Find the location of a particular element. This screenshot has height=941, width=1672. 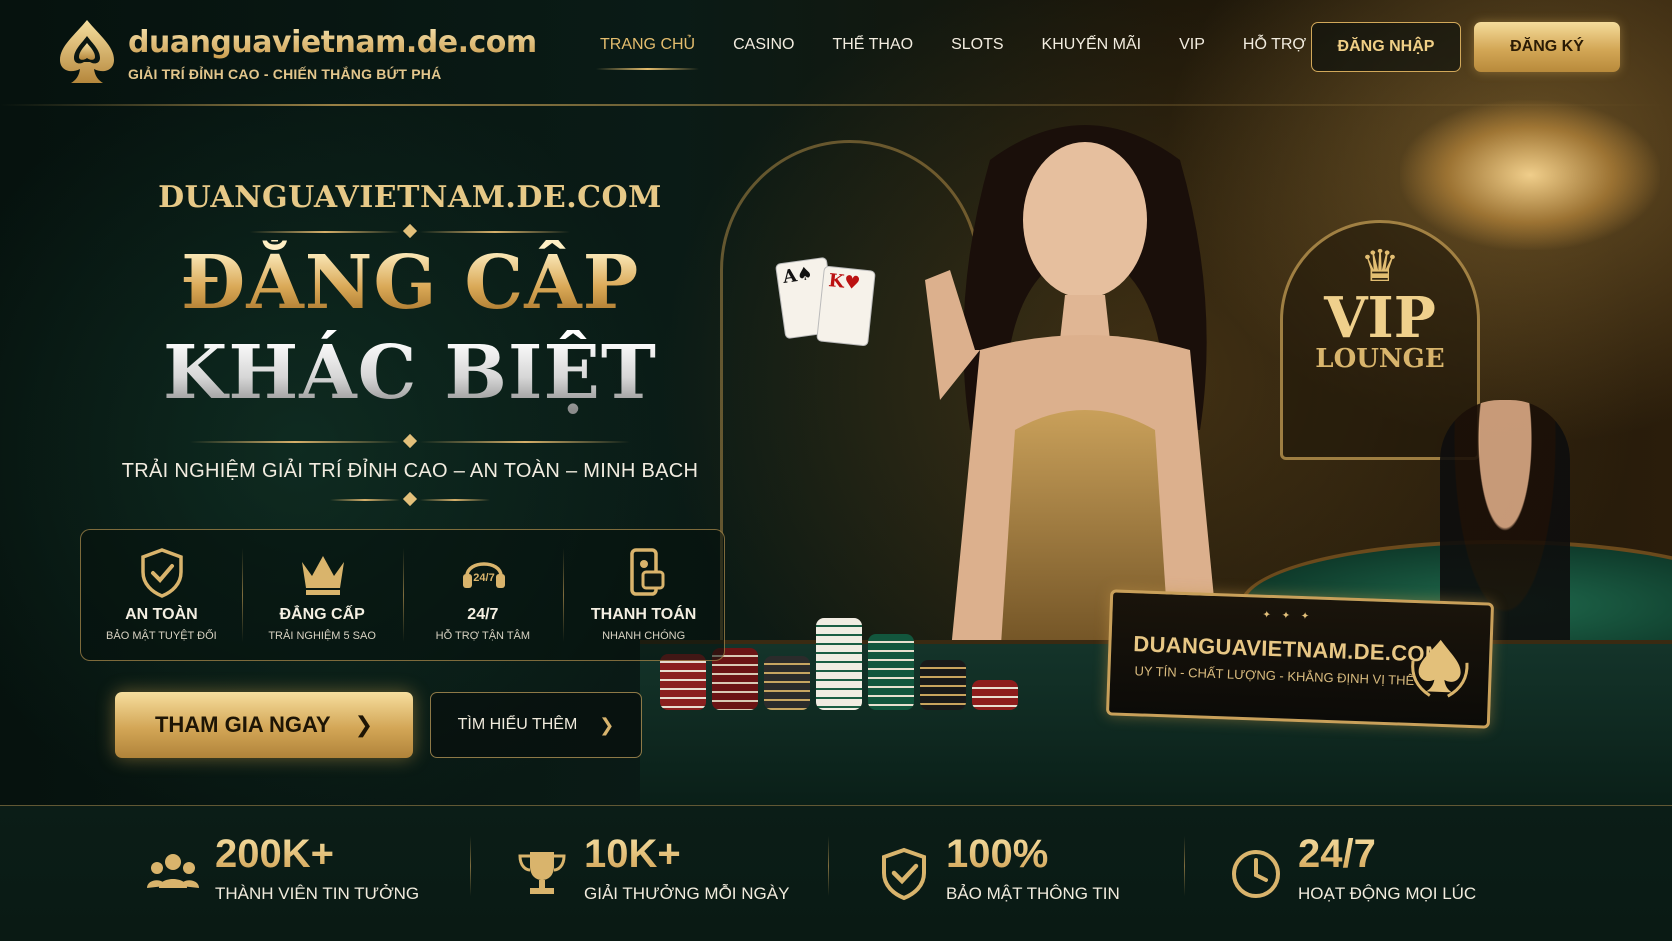

plaque-subtitle: UY TÍN - CHẤT LƯỢNG - KHẲNG ĐỊNH VỊ THẾ is located at coordinates (1274, 675).